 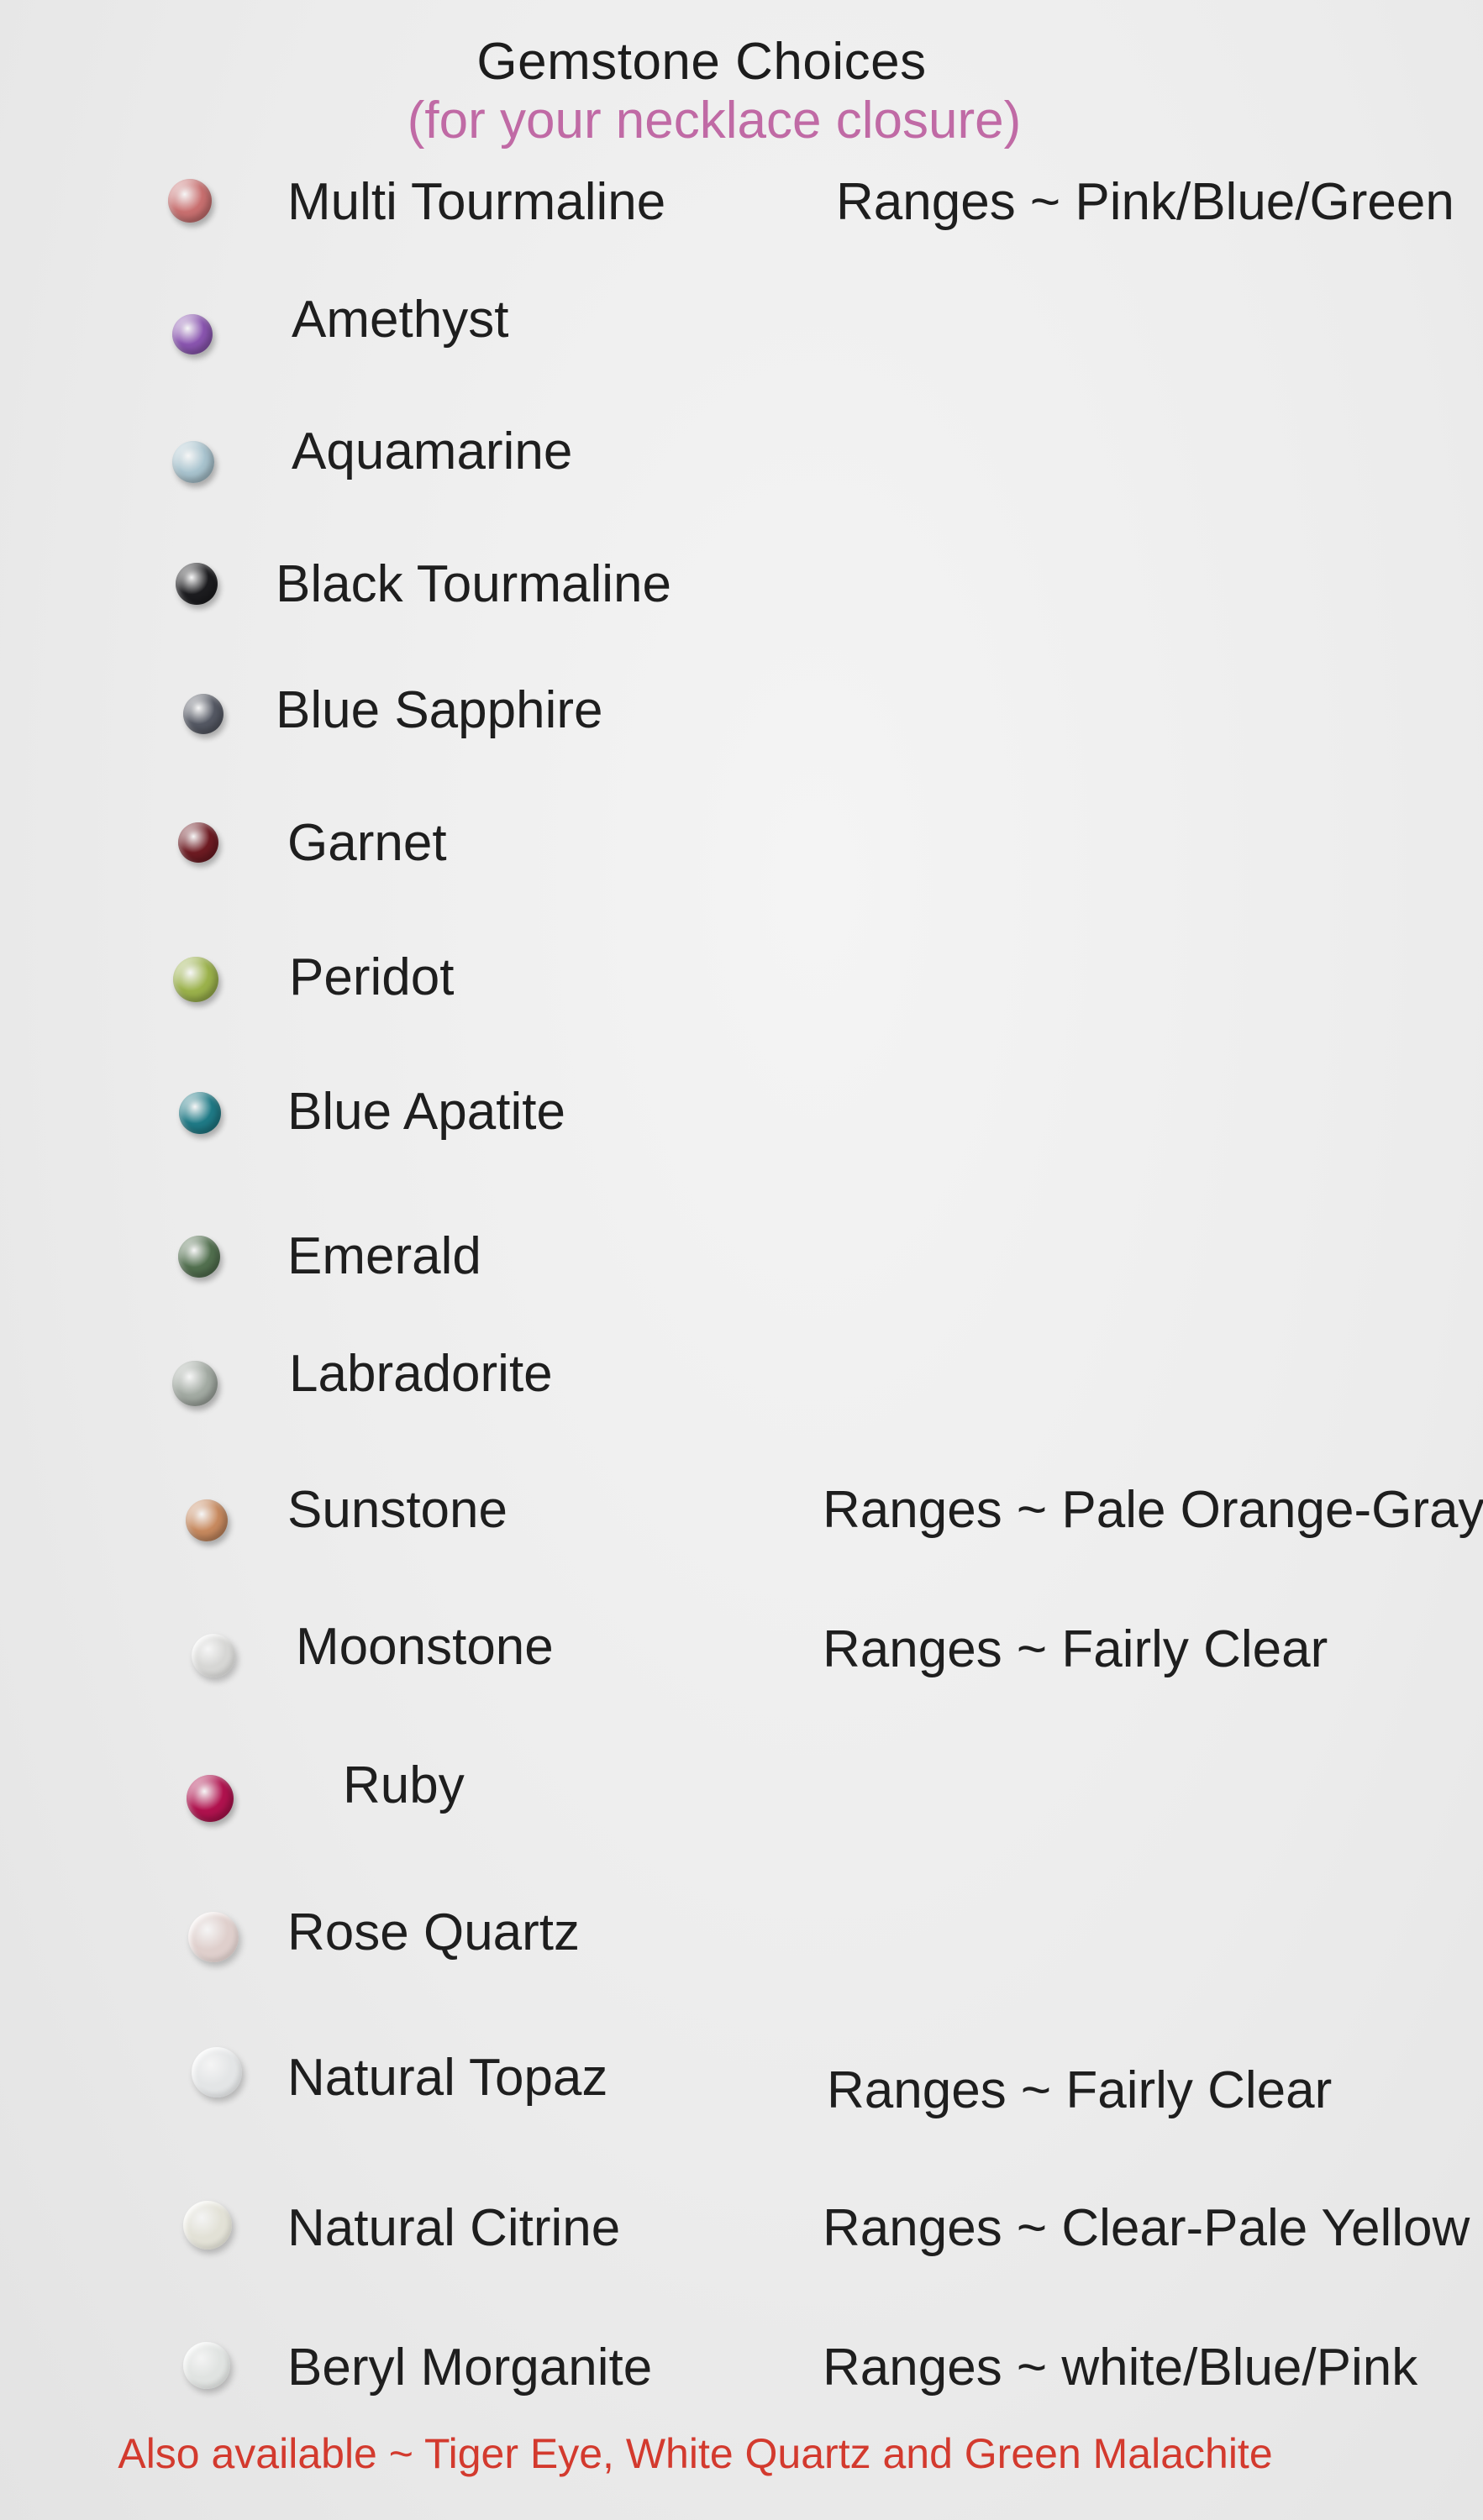 What do you see at coordinates (1075, 1649) in the screenshot?
I see `gem-range-moonstone: Ranges ~ Fairly Clear` at bounding box center [1075, 1649].